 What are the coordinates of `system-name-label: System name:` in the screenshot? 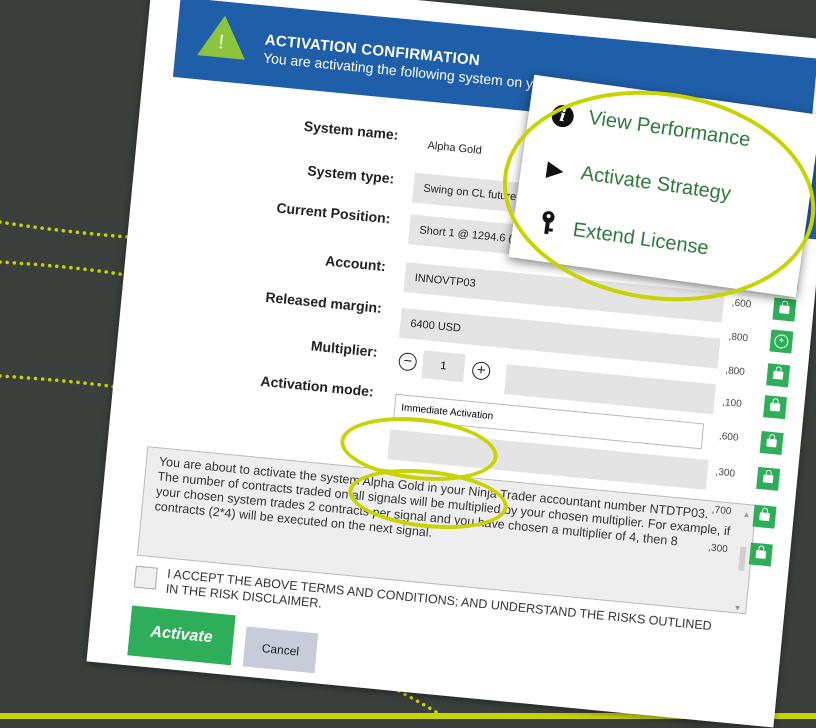 It's located at (351, 130).